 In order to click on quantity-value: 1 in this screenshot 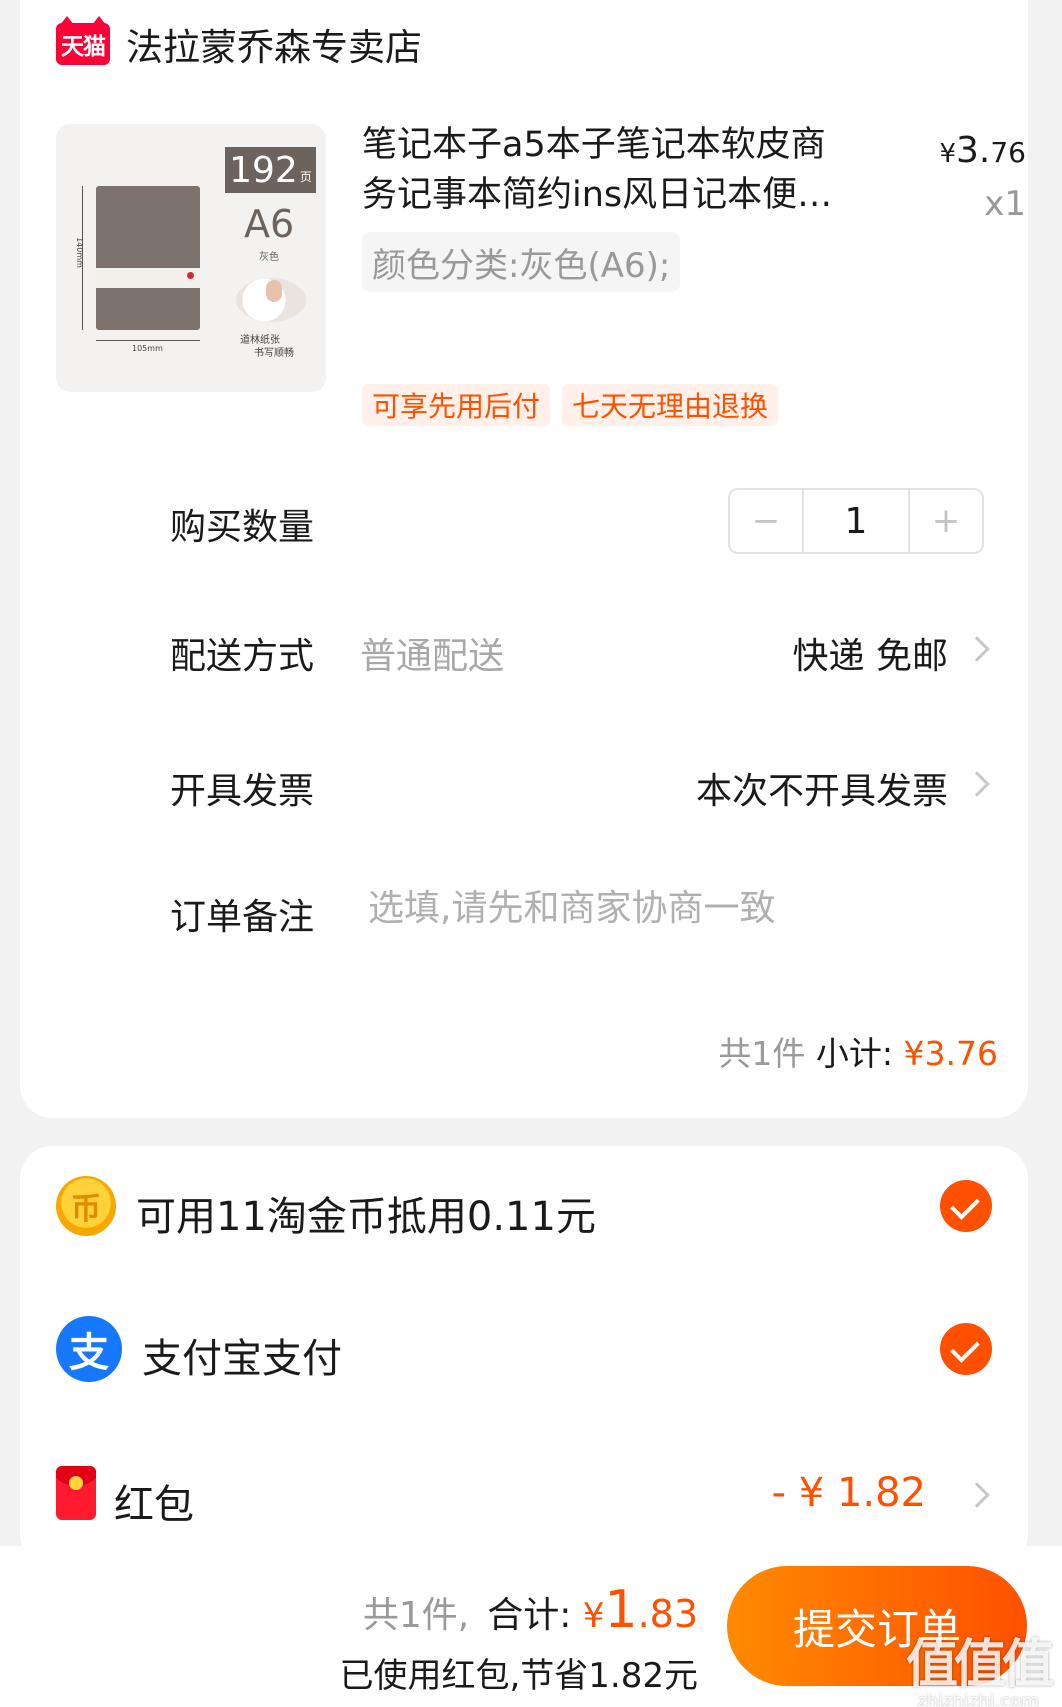, I will do `click(856, 521)`.